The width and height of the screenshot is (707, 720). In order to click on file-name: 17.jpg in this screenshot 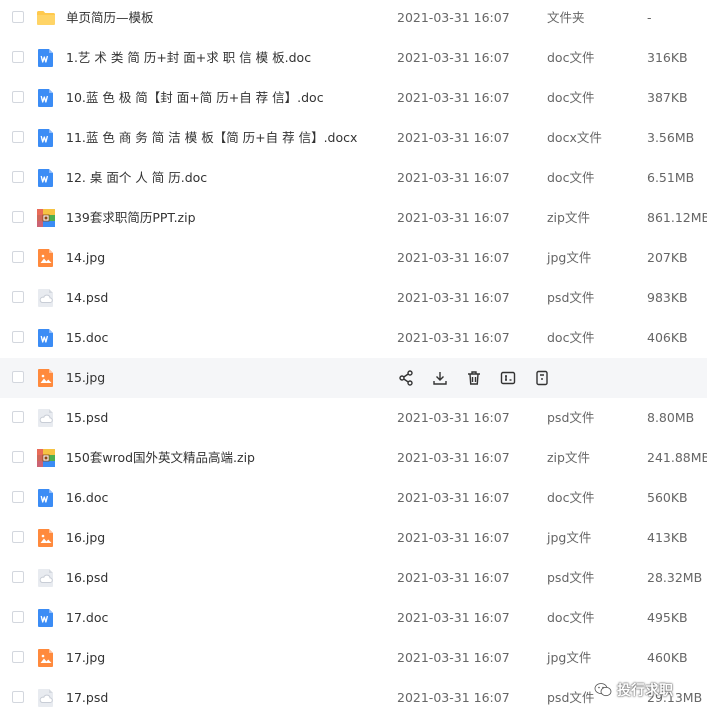, I will do `click(85, 658)`.